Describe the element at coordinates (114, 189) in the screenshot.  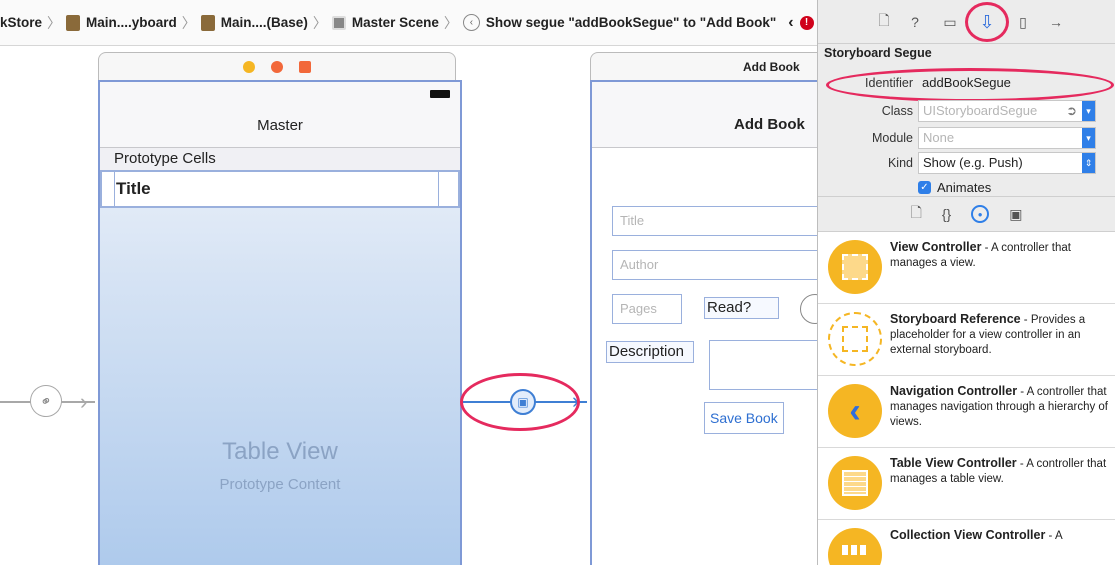
I see `cell-divider` at that location.